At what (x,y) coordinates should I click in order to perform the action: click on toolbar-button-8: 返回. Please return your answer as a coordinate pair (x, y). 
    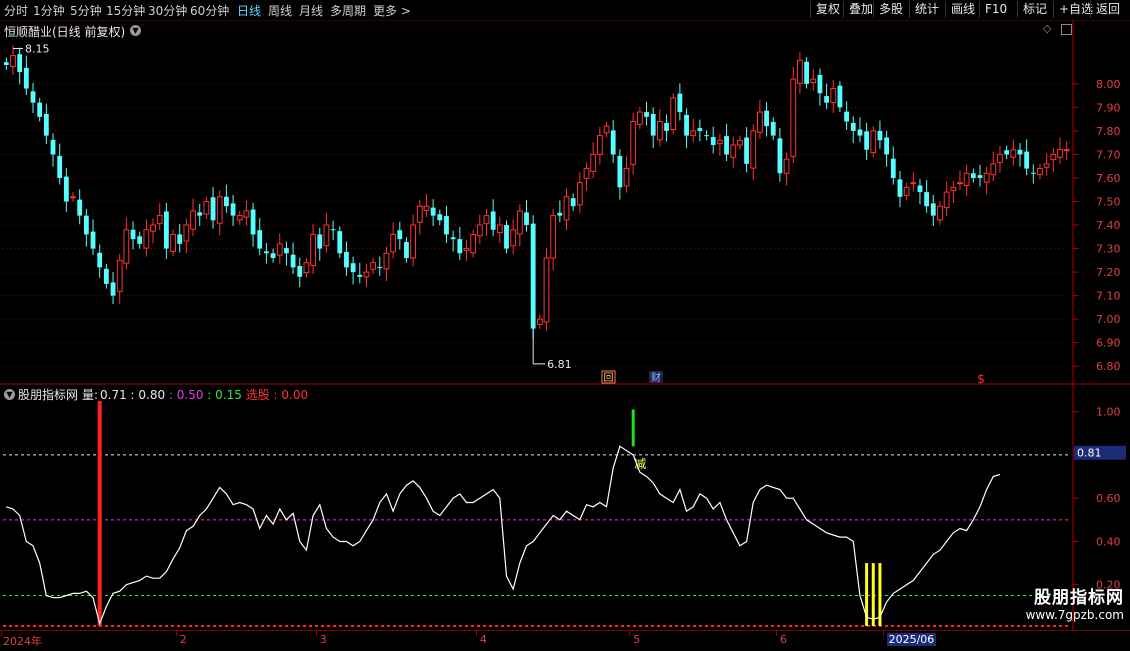
    Looking at the image, I should click on (1107, 9).